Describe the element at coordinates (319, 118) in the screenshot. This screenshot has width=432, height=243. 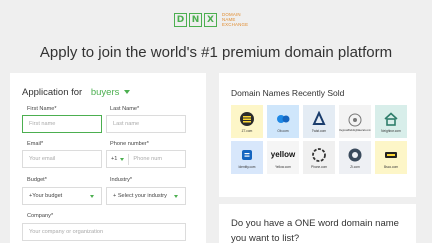
I see `twist-logo-icon` at that location.